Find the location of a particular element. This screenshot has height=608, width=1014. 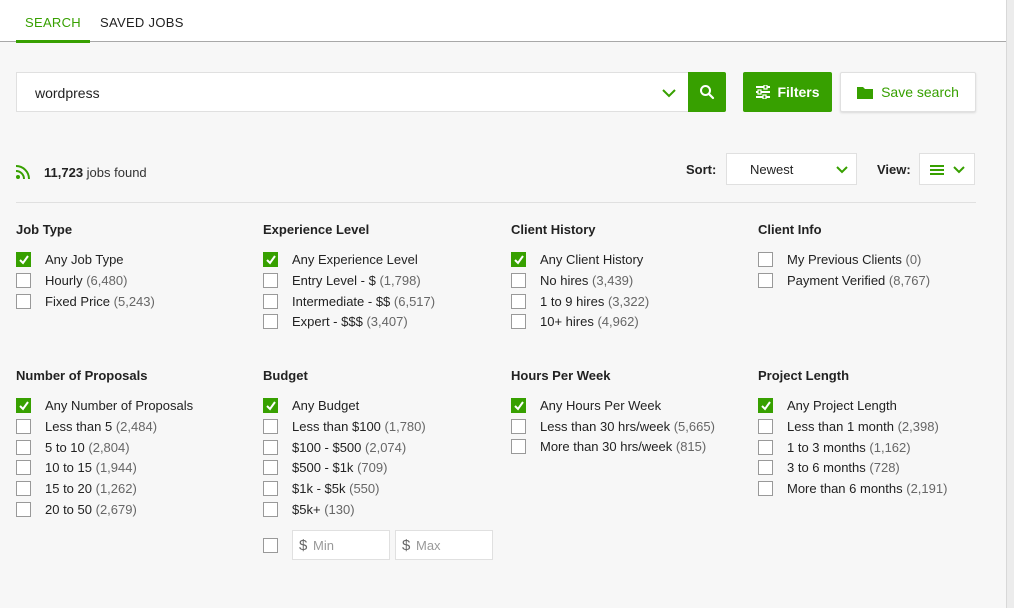

filter-option-1-to-9-hires: 1 to 9 hires (3,322) is located at coordinates (631, 304).